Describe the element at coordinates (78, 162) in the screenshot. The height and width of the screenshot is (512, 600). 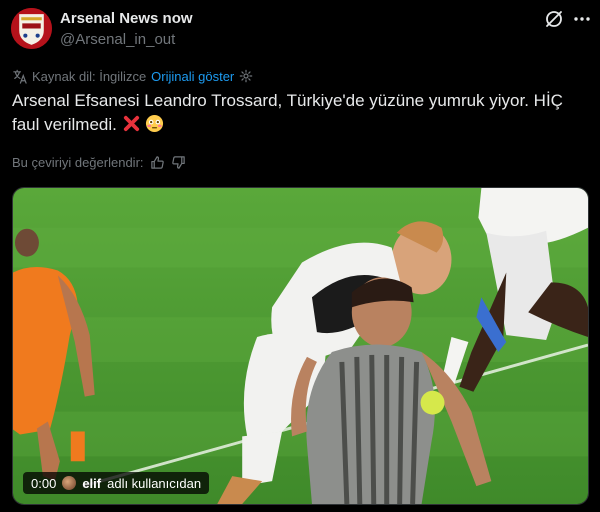
I see `rate-translation-label: Bu çeviriyi değerlendir:` at that location.